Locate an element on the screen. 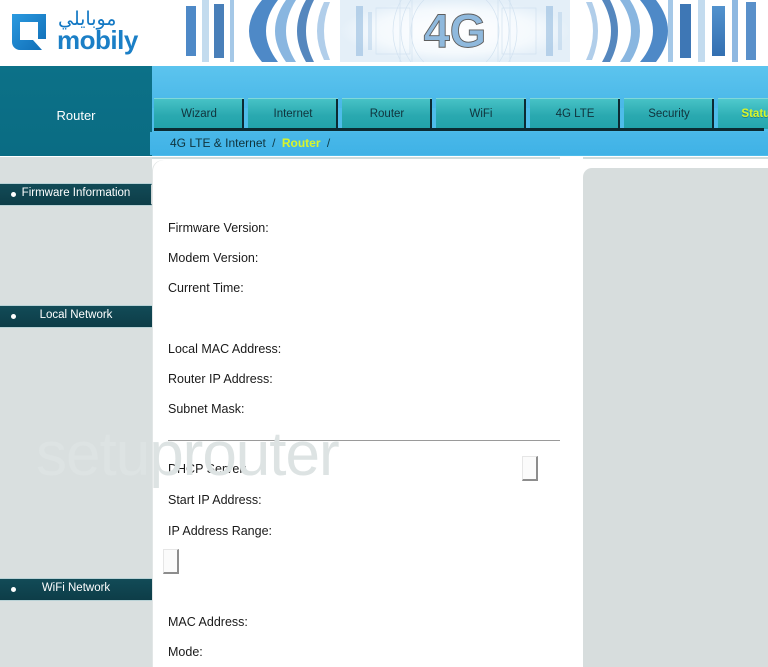  tab-label: 4G LTE is located at coordinates (575, 114).